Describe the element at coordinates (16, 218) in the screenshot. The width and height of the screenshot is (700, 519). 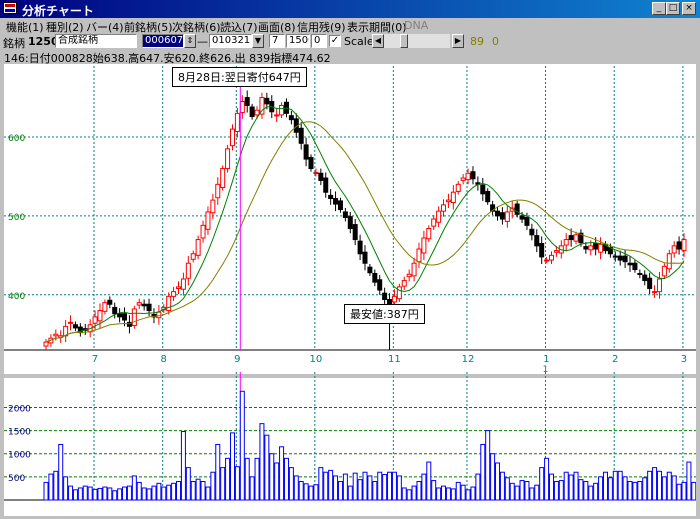
I see `price-tick-label: 500` at that location.